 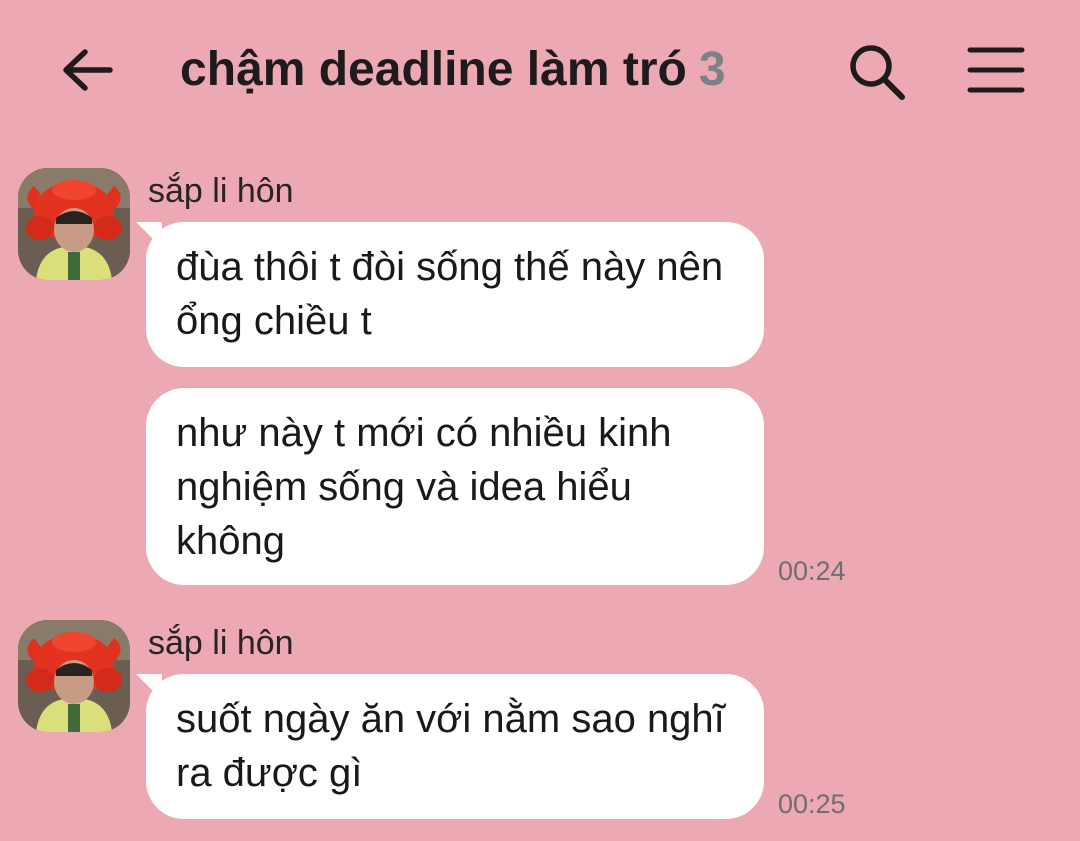 I want to click on menu-button, so click(x=996, y=70).